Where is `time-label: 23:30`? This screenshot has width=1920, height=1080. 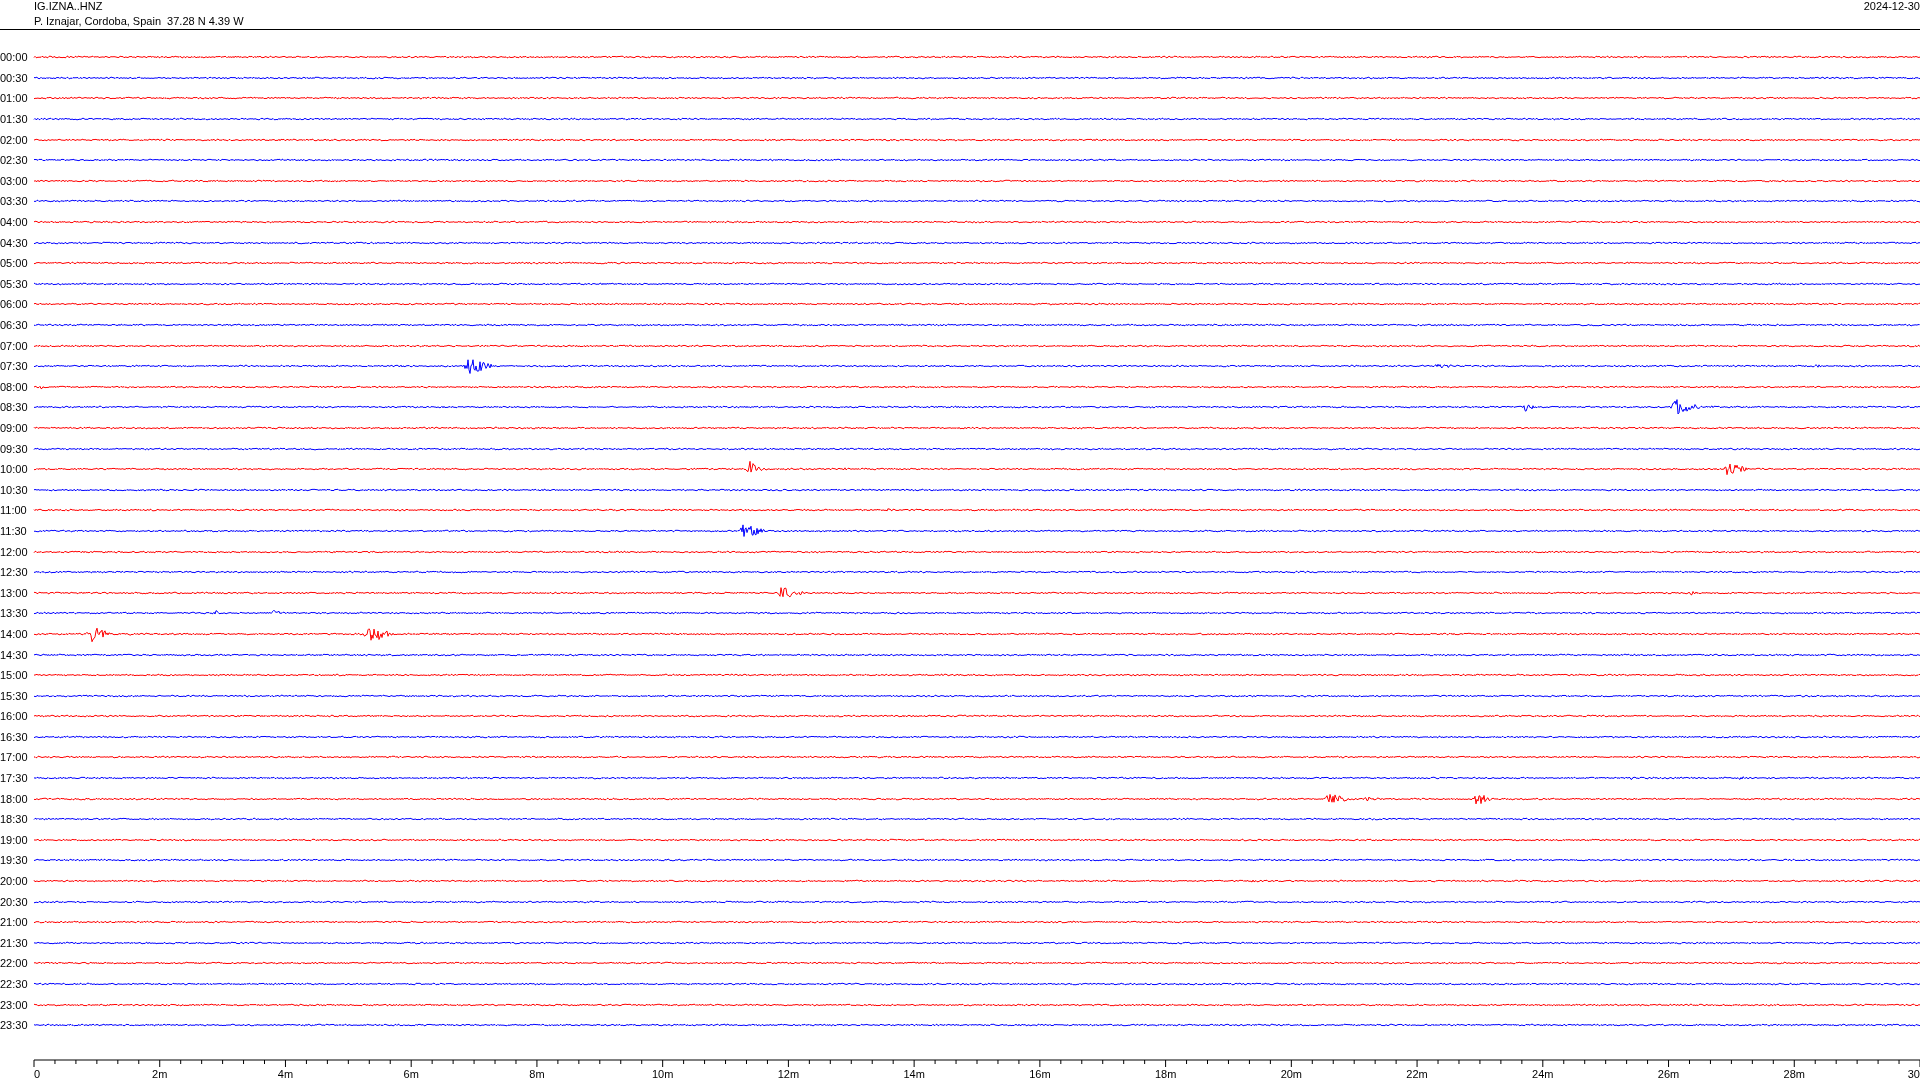
time-label: 23:30 is located at coordinates (14, 1025).